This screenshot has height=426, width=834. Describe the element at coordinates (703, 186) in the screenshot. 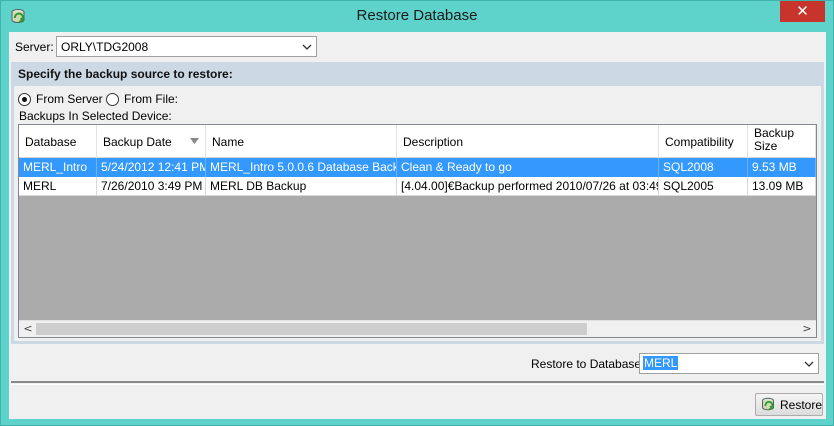

I see `cell-compatibility: SQL2005` at that location.